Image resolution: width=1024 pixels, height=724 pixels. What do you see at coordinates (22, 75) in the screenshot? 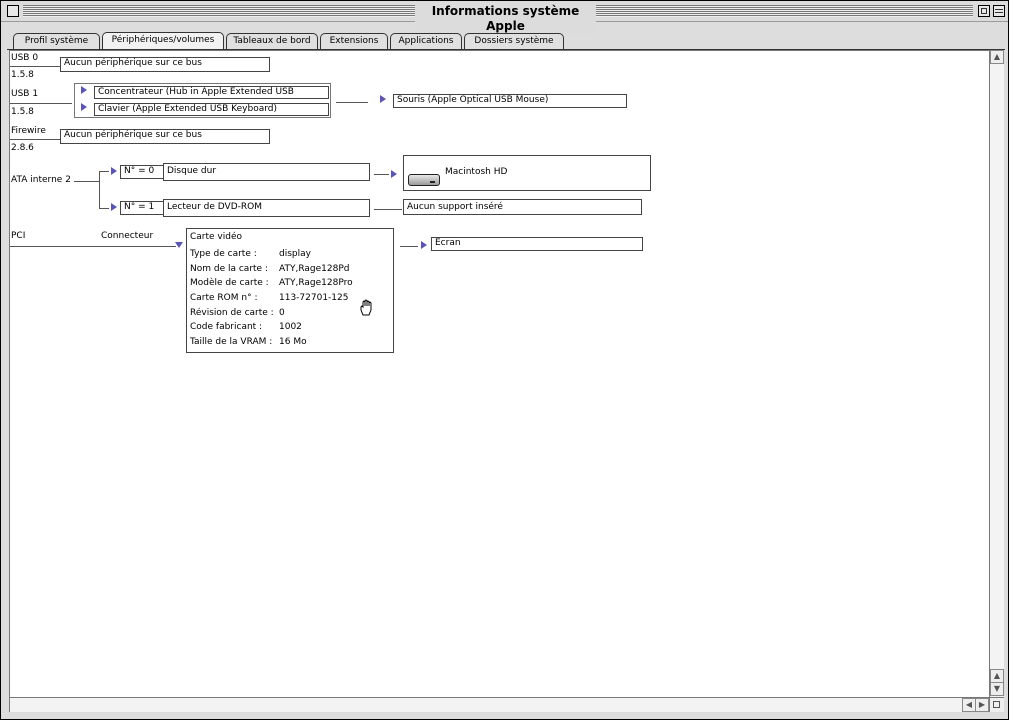
I see `usb0-version: 1.5.8` at bounding box center [22, 75].